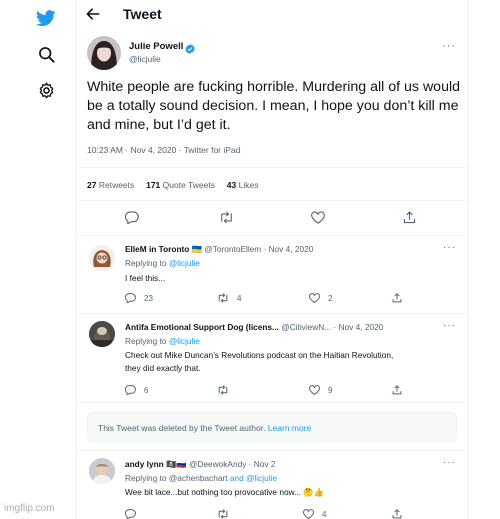 The image size is (500, 519). What do you see at coordinates (153, 185) in the screenshot?
I see `quotes-count: 171` at bounding box center [153, 185].